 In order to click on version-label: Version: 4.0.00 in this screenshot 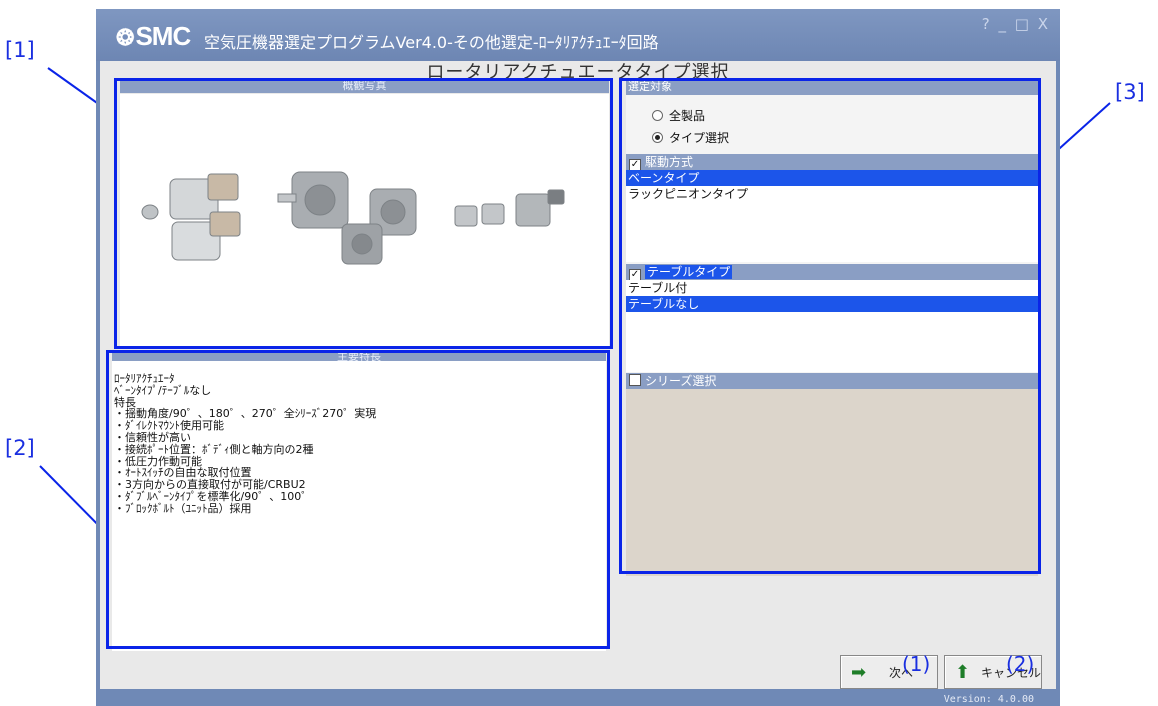, I will do `click(988, 699)`.